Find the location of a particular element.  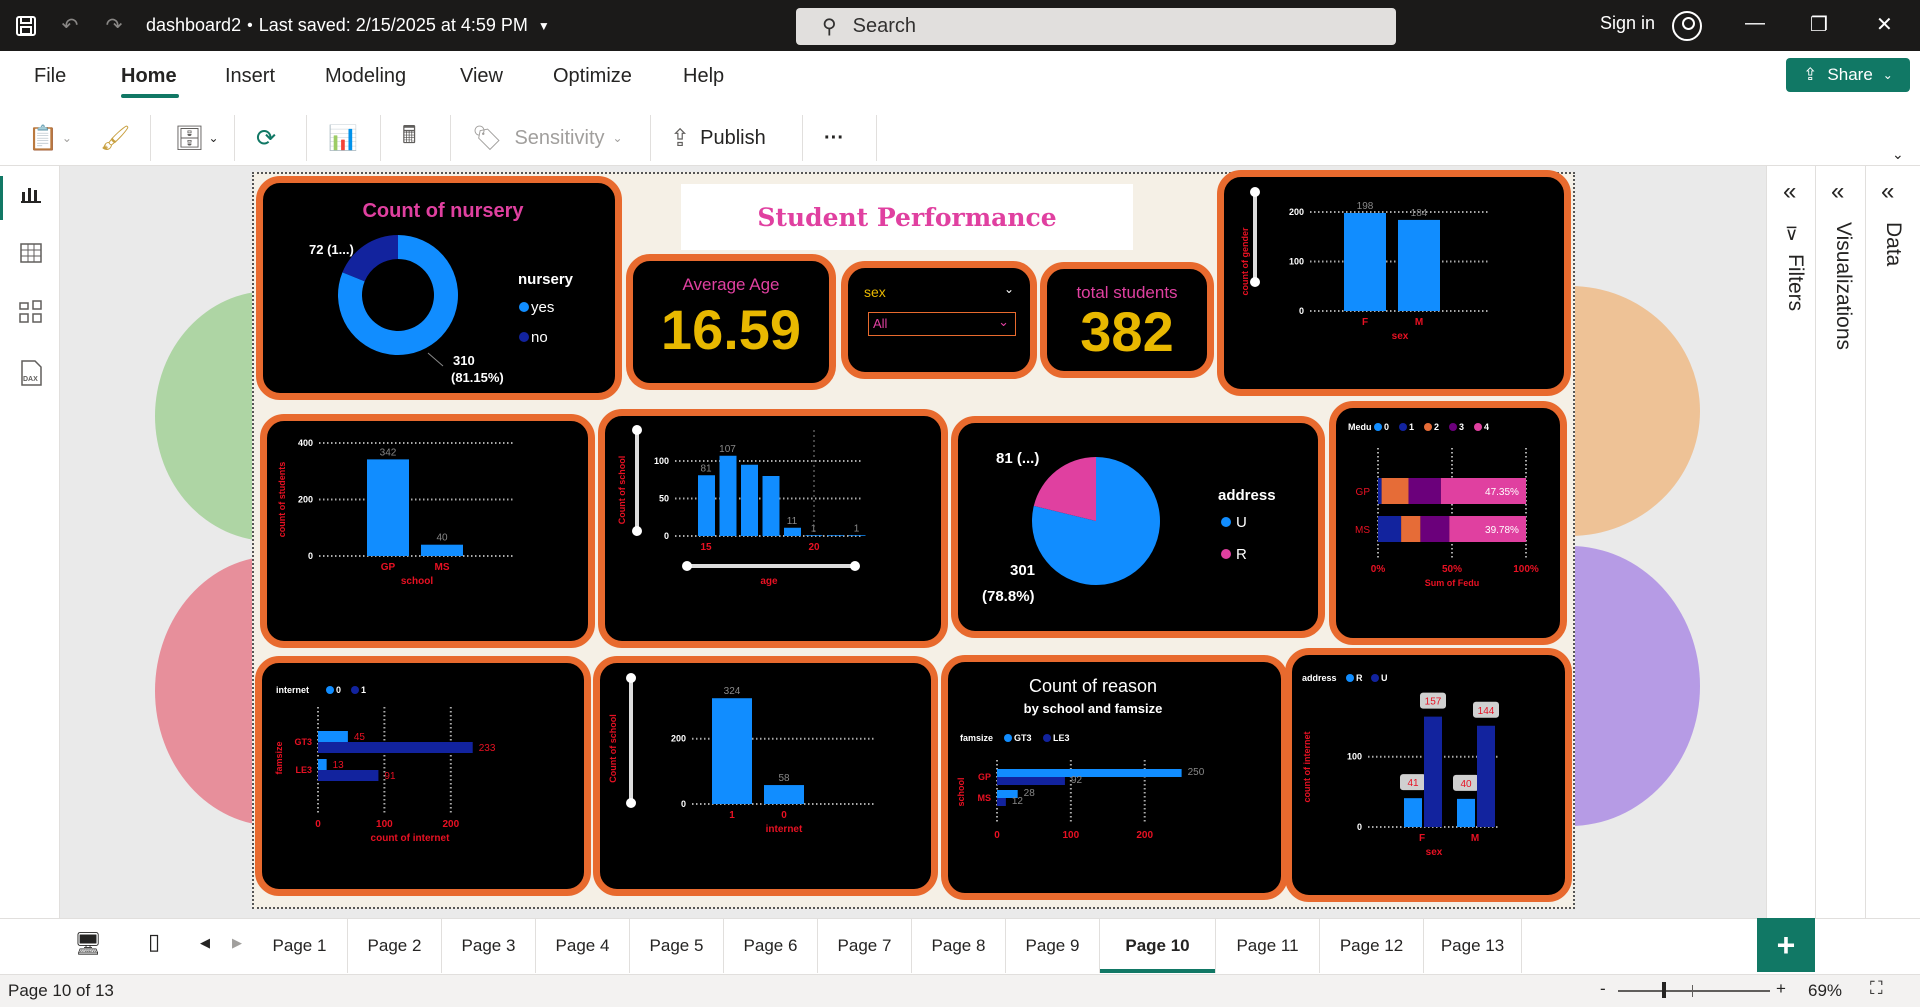

address-pie-chart: 81 (...) 301 (78.8%) address UR is located at coordinates (1129, 527).